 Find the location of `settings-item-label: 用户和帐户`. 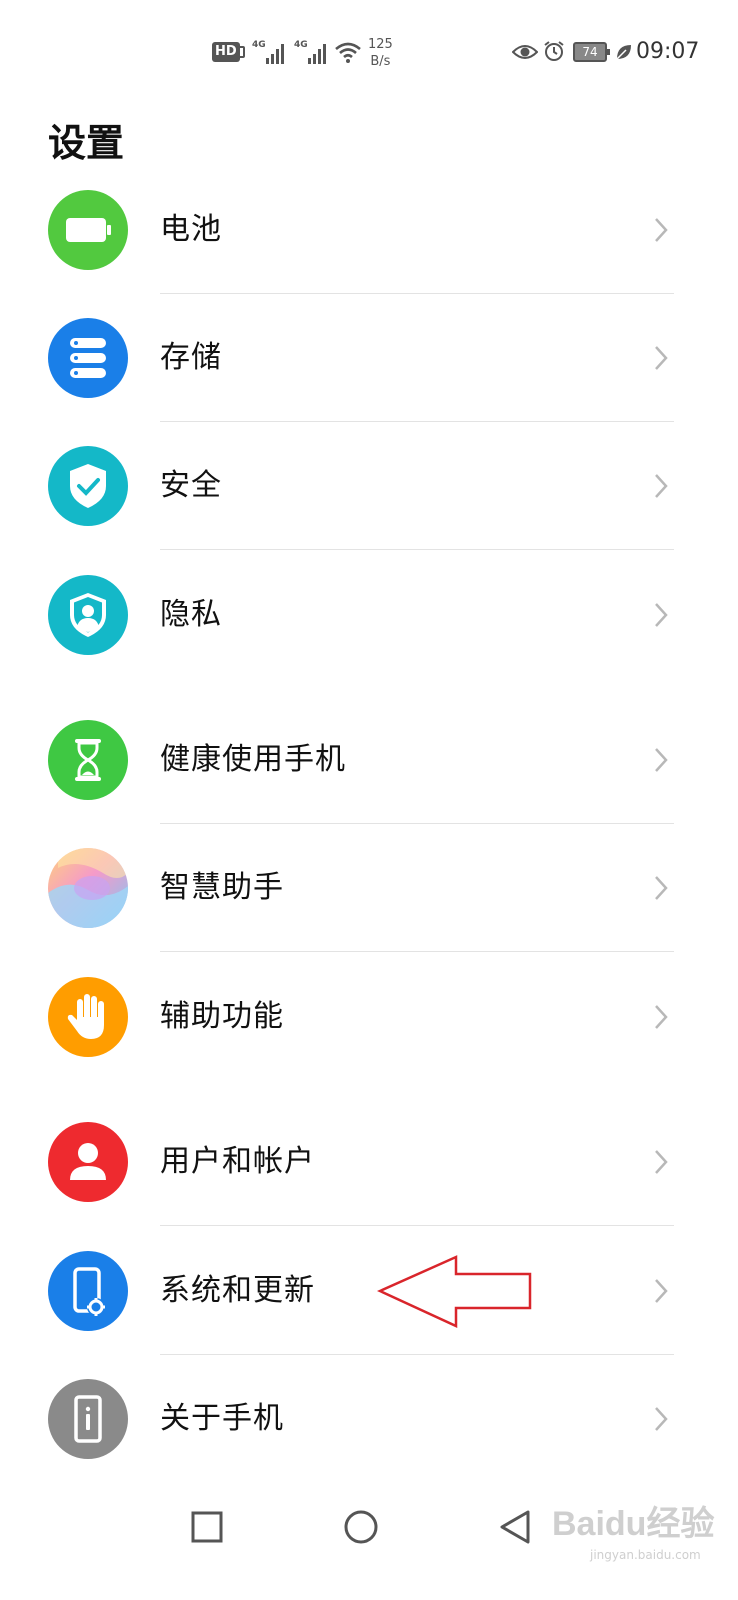

settings-item-label: 用户和帐户 is located at coordinates (237, 1161).